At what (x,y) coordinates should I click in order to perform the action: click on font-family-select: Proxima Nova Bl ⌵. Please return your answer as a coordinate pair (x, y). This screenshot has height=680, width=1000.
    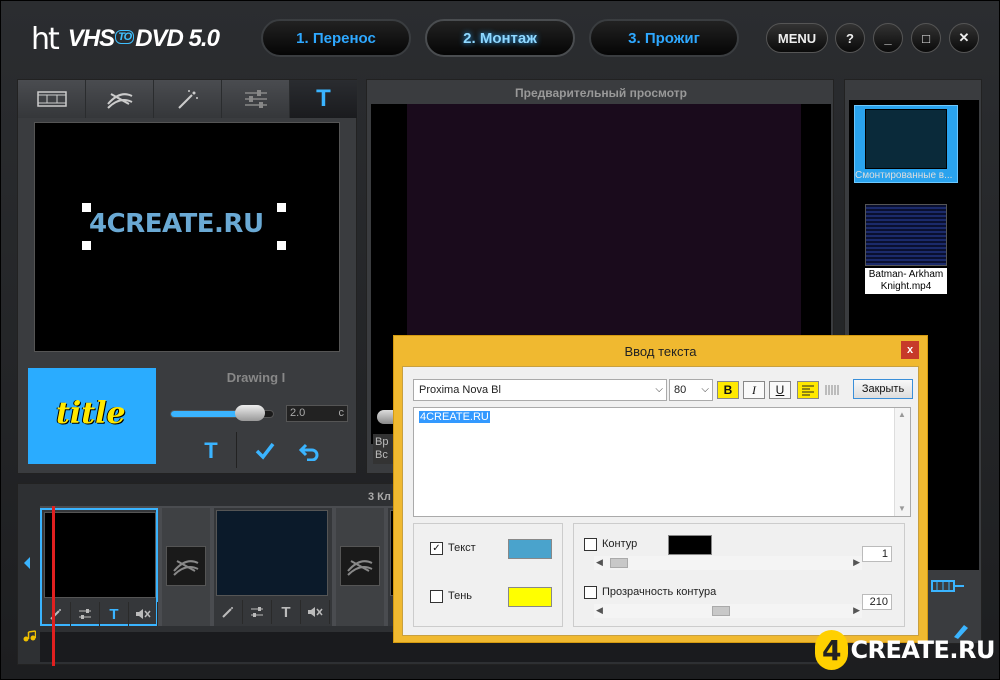
    Looking at the image, I should click on (540, 390).